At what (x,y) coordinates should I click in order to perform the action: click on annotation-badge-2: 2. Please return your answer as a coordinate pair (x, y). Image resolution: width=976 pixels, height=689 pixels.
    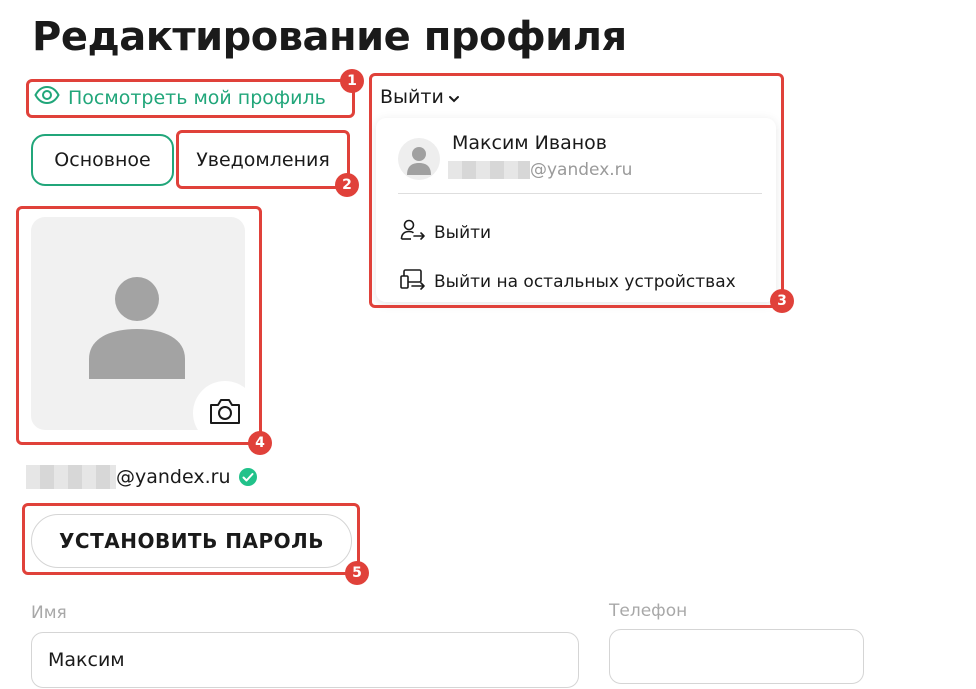
    Looking at the image, I should click on (347, 185).